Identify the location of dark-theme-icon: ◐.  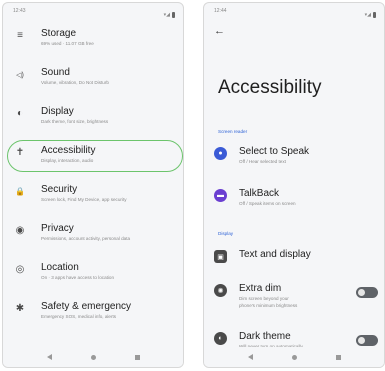
(220, 338).